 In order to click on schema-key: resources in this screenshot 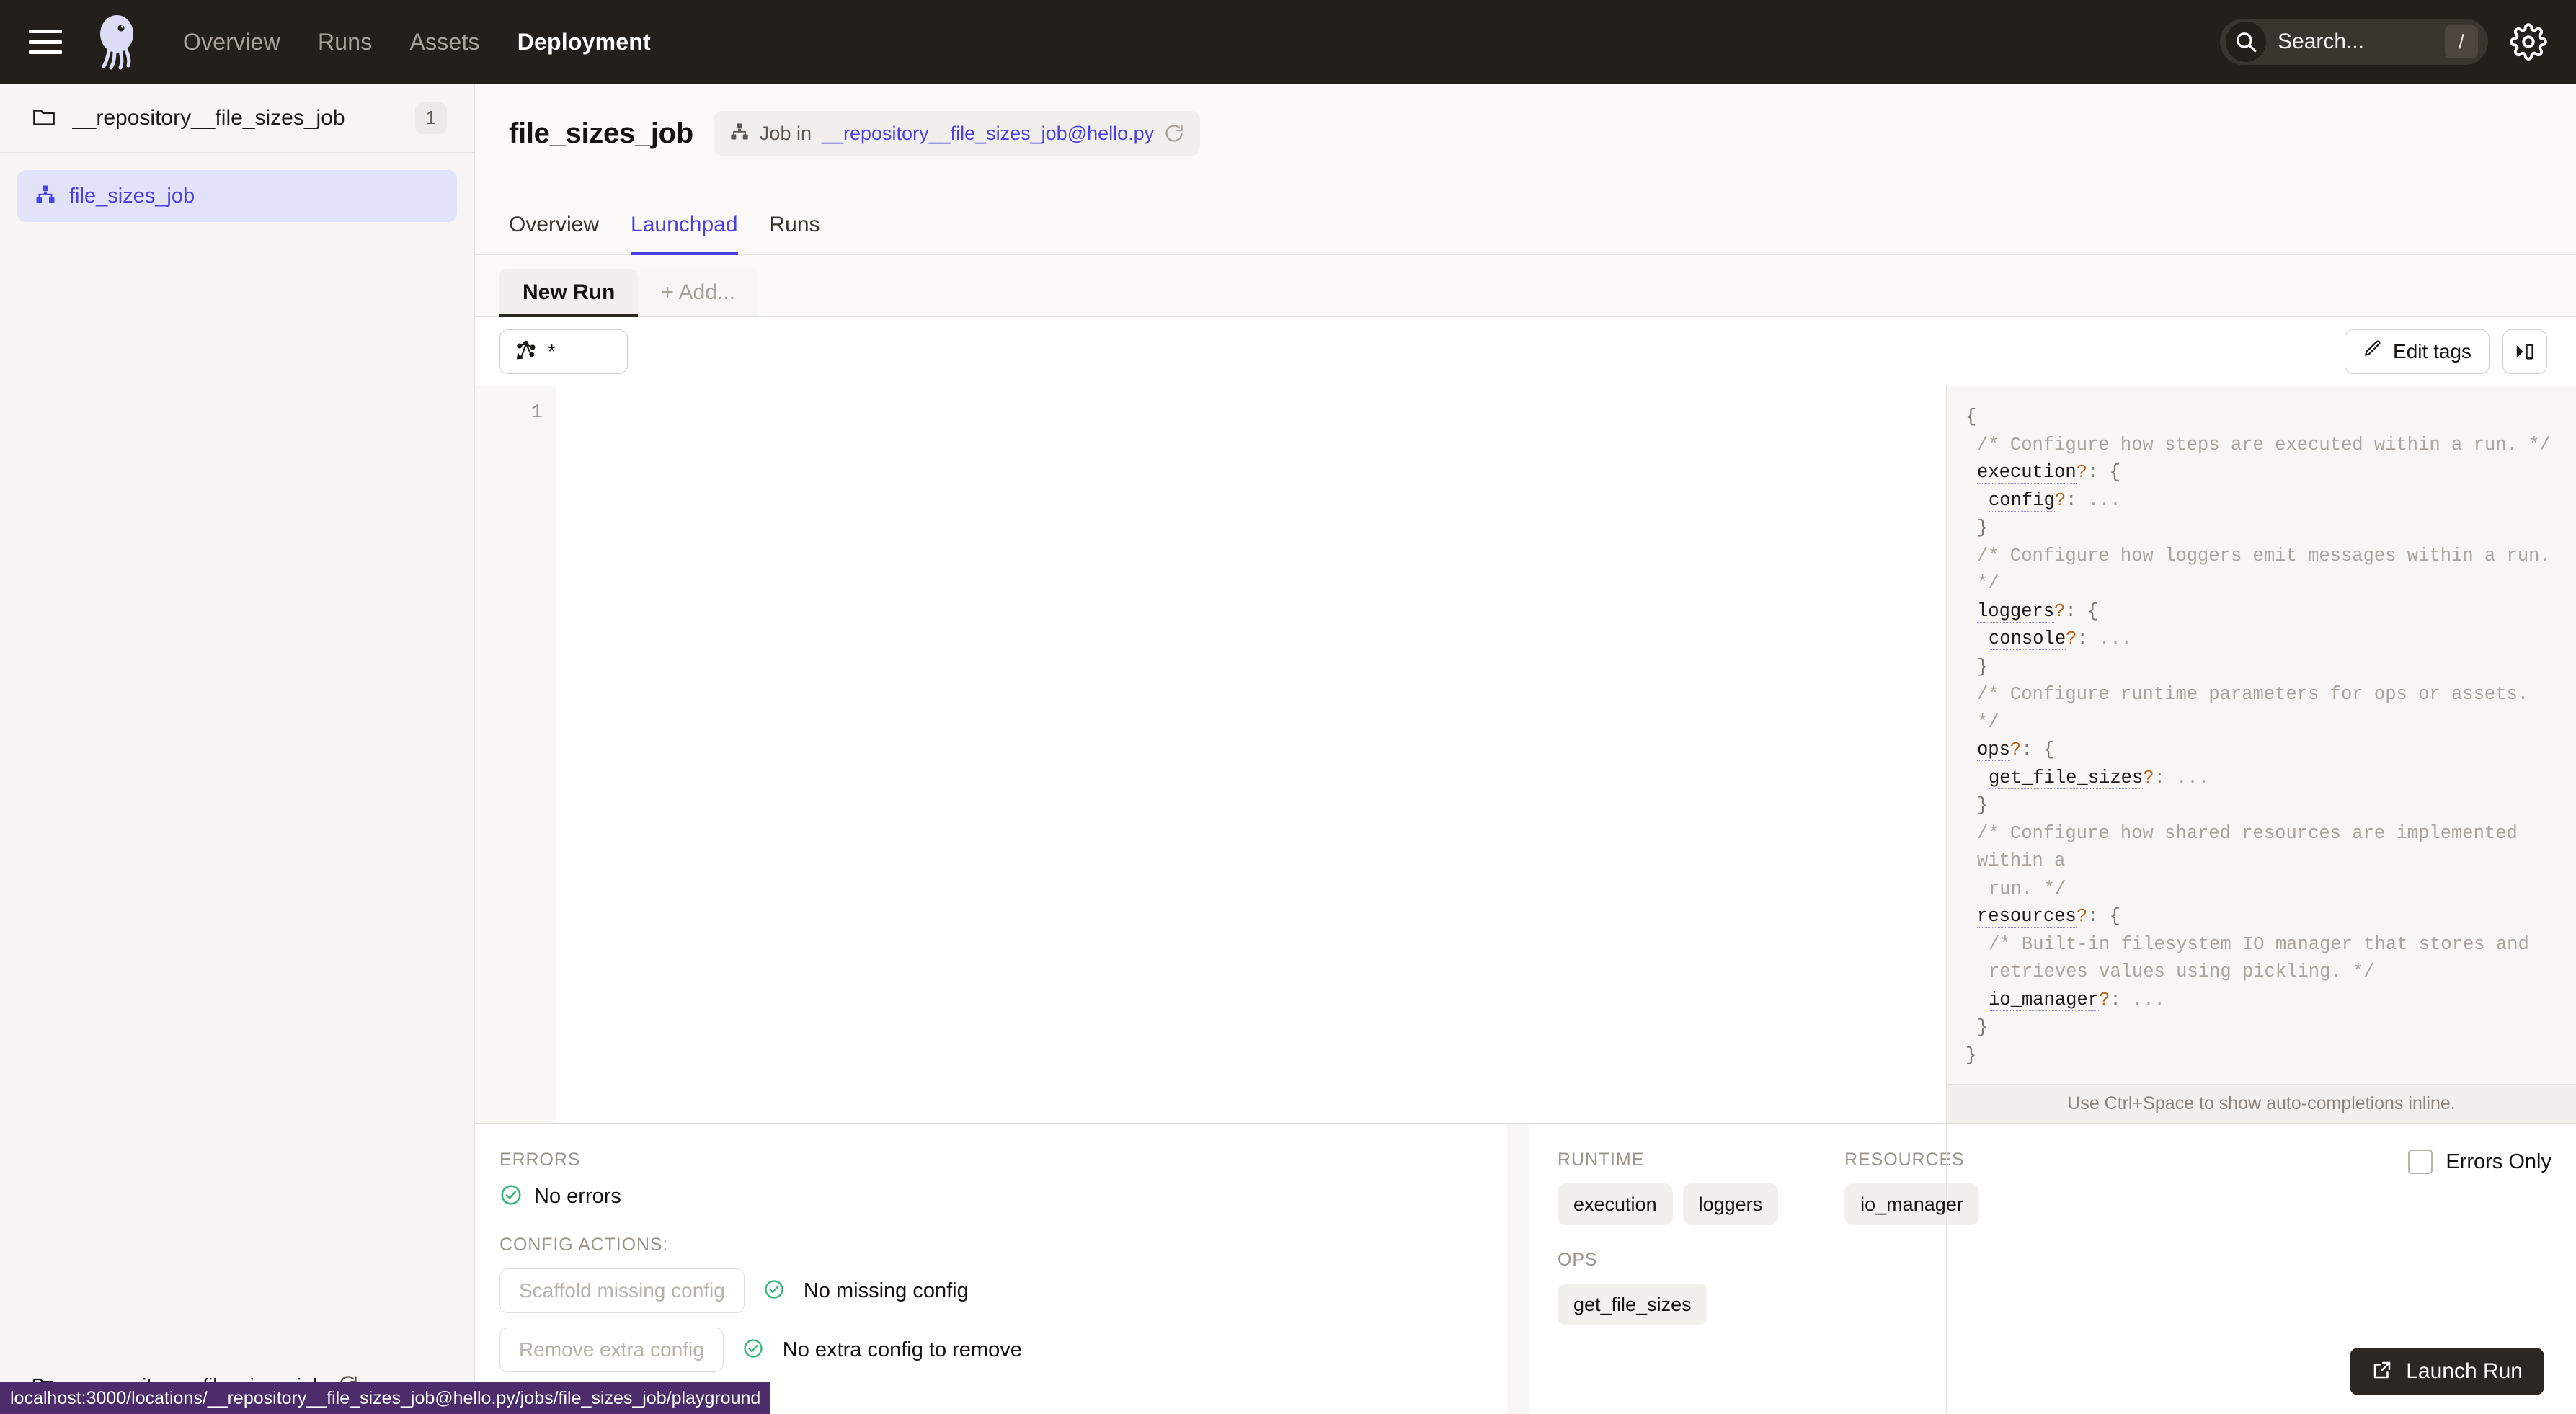, I will do `click(2027, 917)`.